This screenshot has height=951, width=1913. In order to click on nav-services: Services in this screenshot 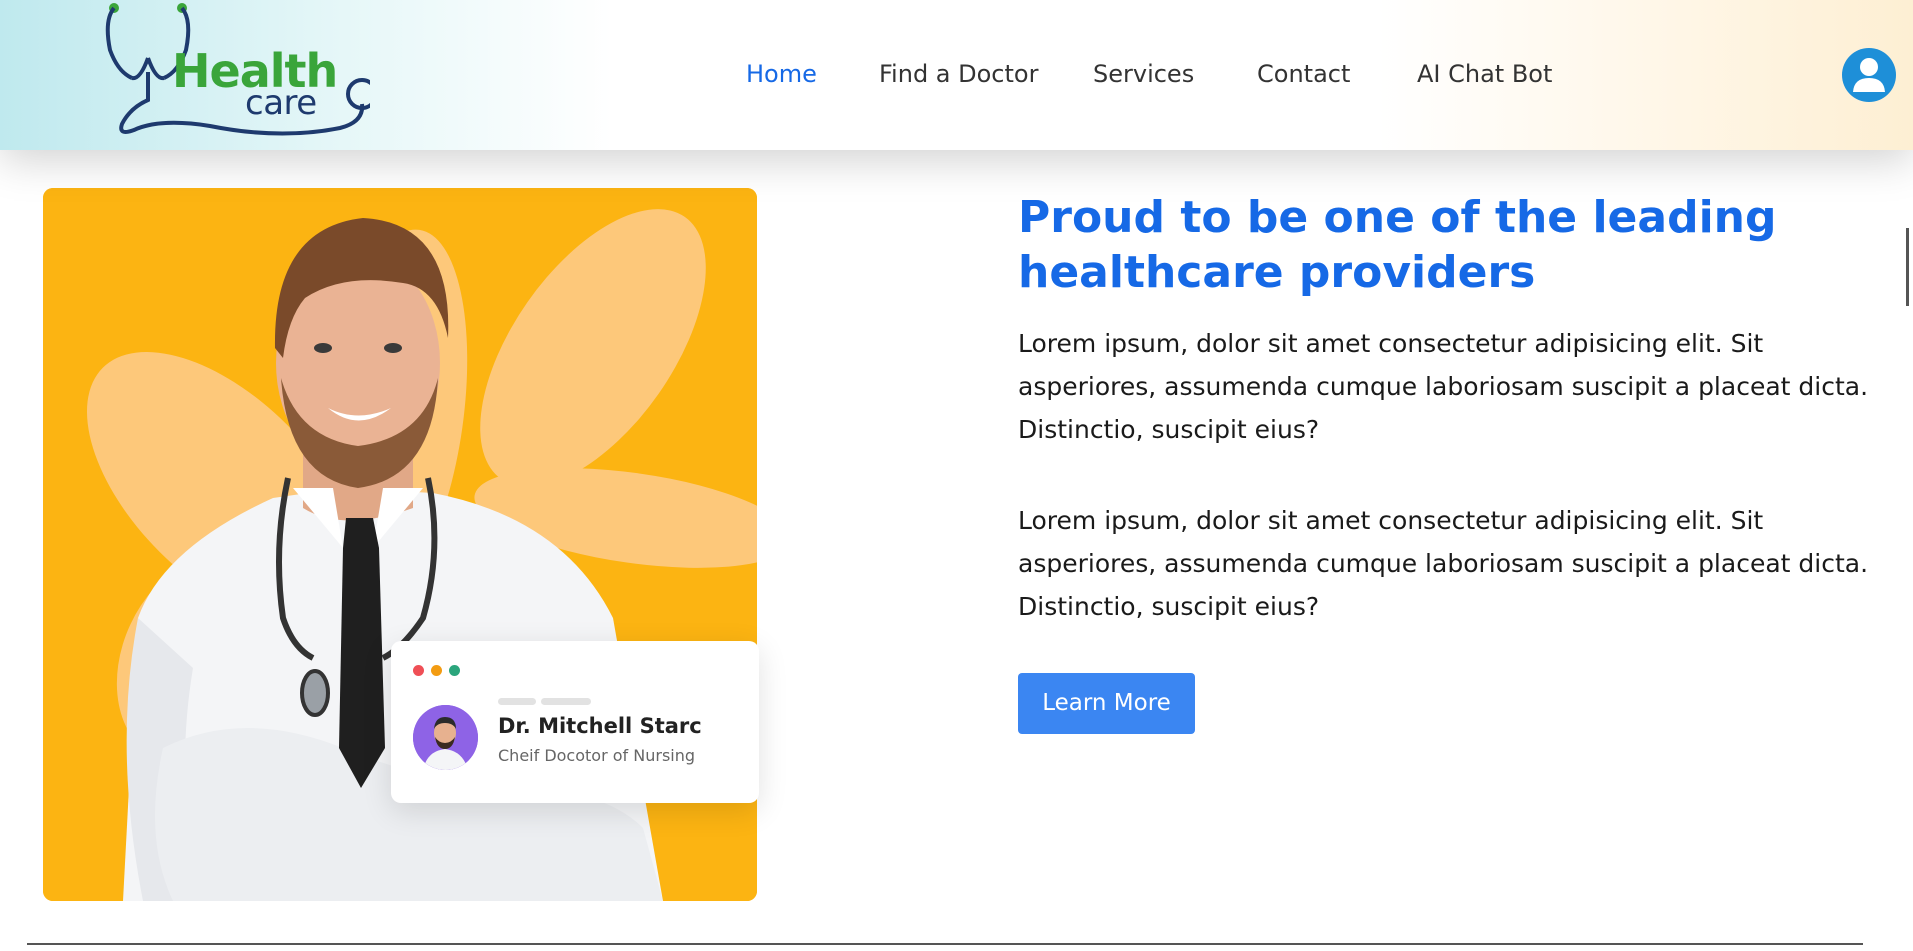, I will do `click(1143, 74)`.